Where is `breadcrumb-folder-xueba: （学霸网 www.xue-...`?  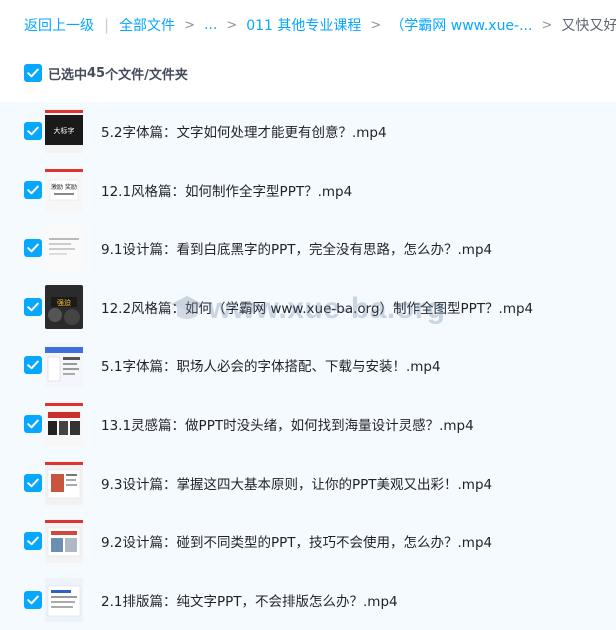 breadcrumb-folder-xueba: （学霸网 www.xue-... is located at coordinates (461, 25).